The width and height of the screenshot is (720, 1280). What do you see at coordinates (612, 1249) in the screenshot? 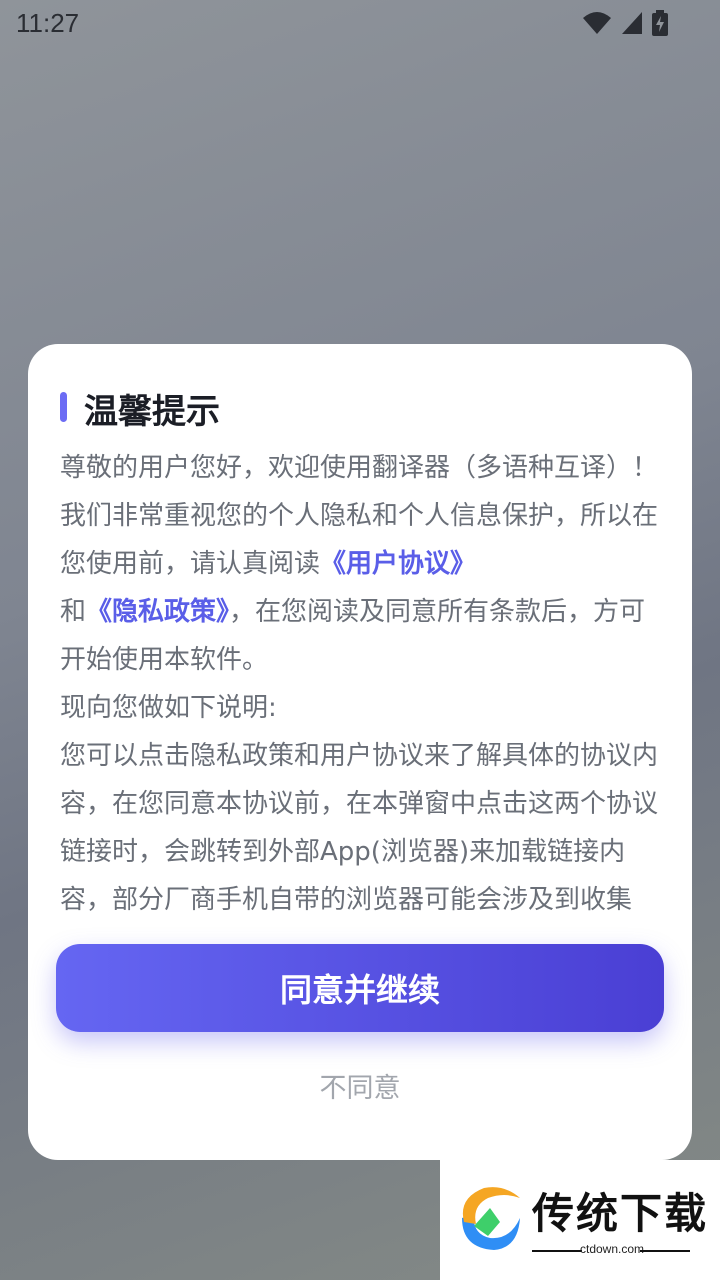
I see `watermark-domain: ctdown.com` at bounding box center [612, 1249].